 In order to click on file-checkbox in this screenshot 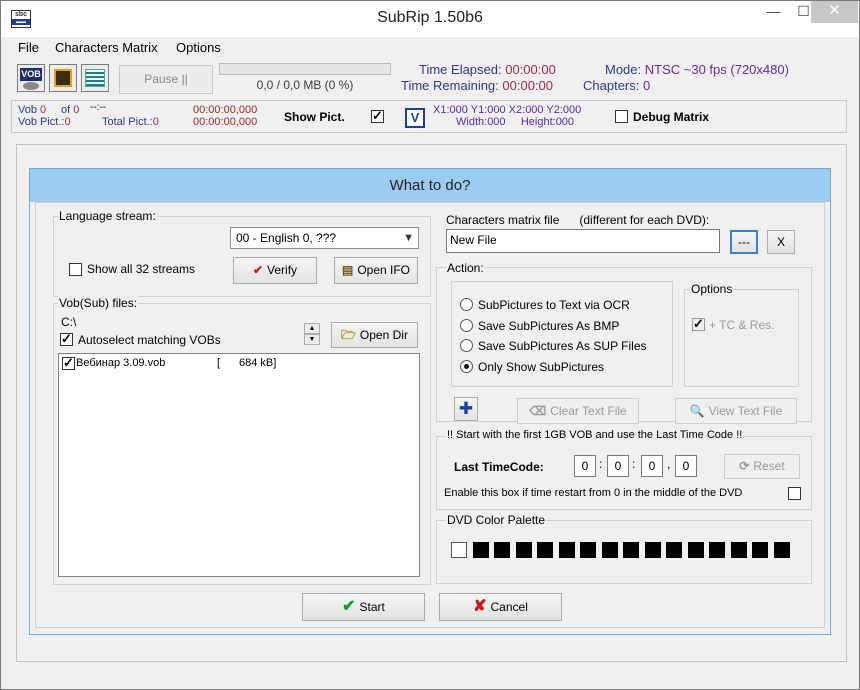, I will do `click(68, 363)`.